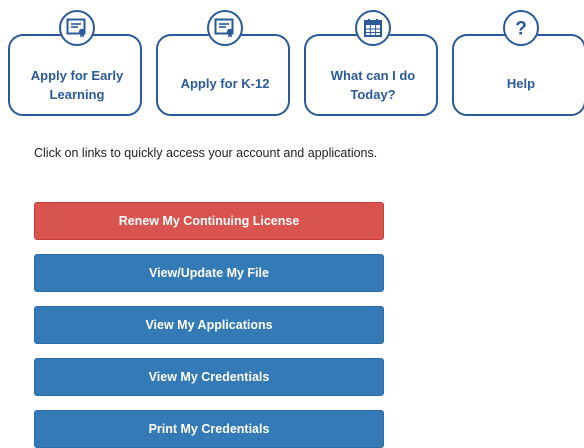  What do you see at coordinates (225, 83) in the screenshot?
I see `tile-label: Apply for K-12` at bounding box center [225, 83].